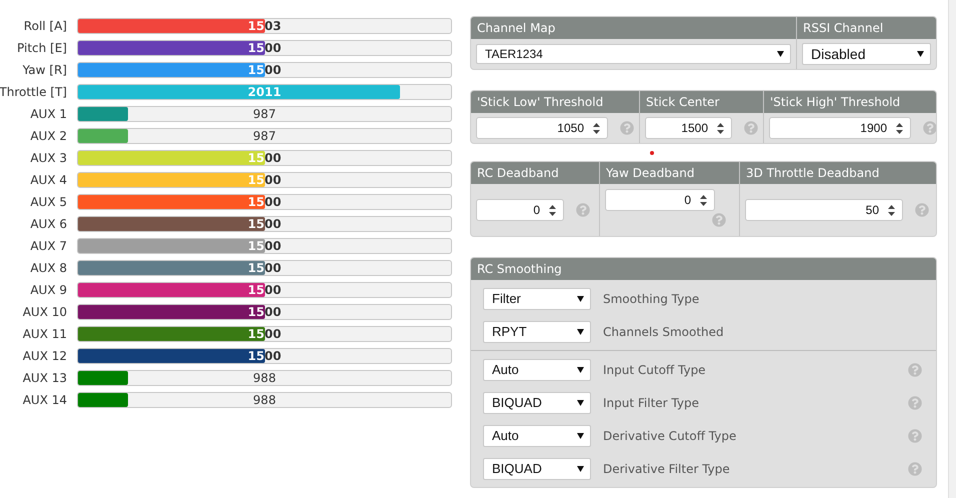 This screenshot has height=498, width=956. What do you see at coordinates (703, 269) in the screenshot?
I see `panel-title: RC Smoothing` at bounding box center [703, 269].